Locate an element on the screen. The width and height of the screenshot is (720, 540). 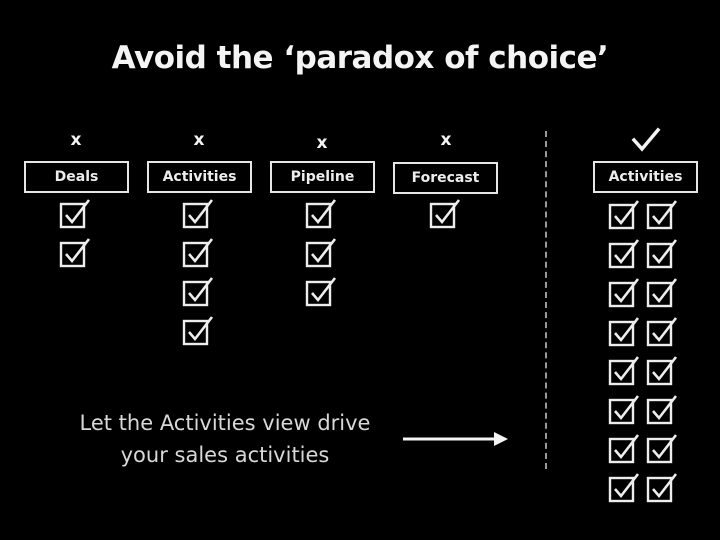
view-box-activities: Activities is located at coordinates (199, 177).